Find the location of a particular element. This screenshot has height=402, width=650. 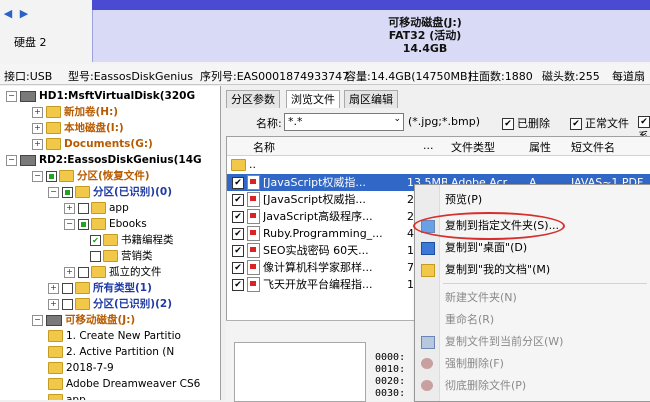

column-short-name: 短文件名 is located at coordinates (593, 147).